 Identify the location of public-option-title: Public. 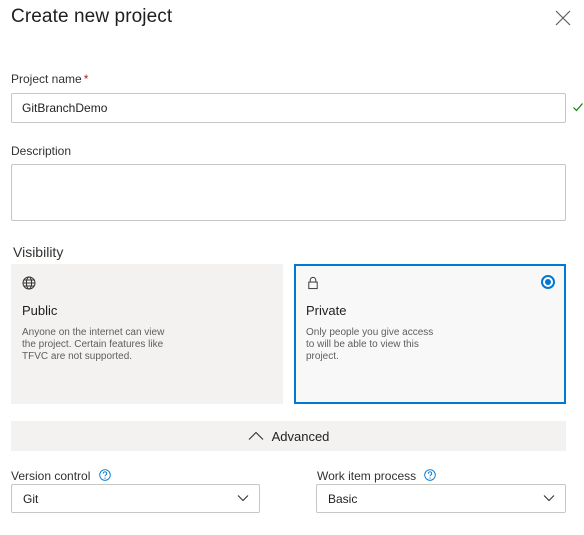
(40, 310).